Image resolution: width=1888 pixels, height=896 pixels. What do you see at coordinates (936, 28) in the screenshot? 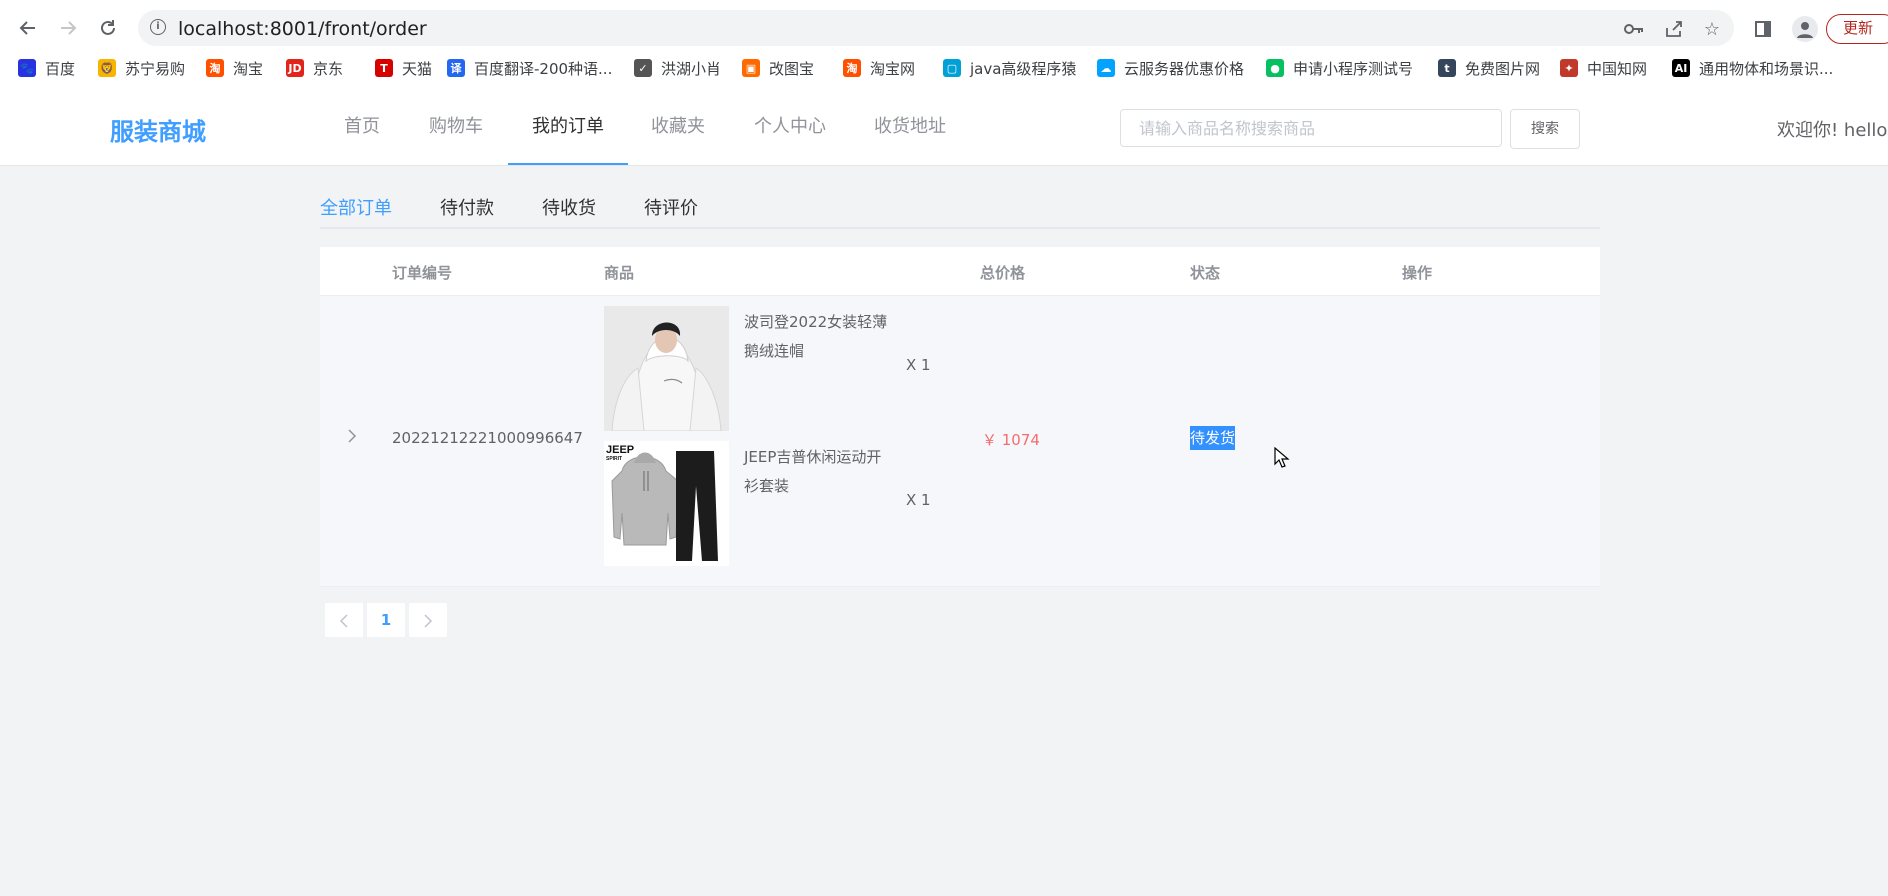
I see `address-bar: i localhost:8001/front/order ☆` at bounding box center [936, 28].